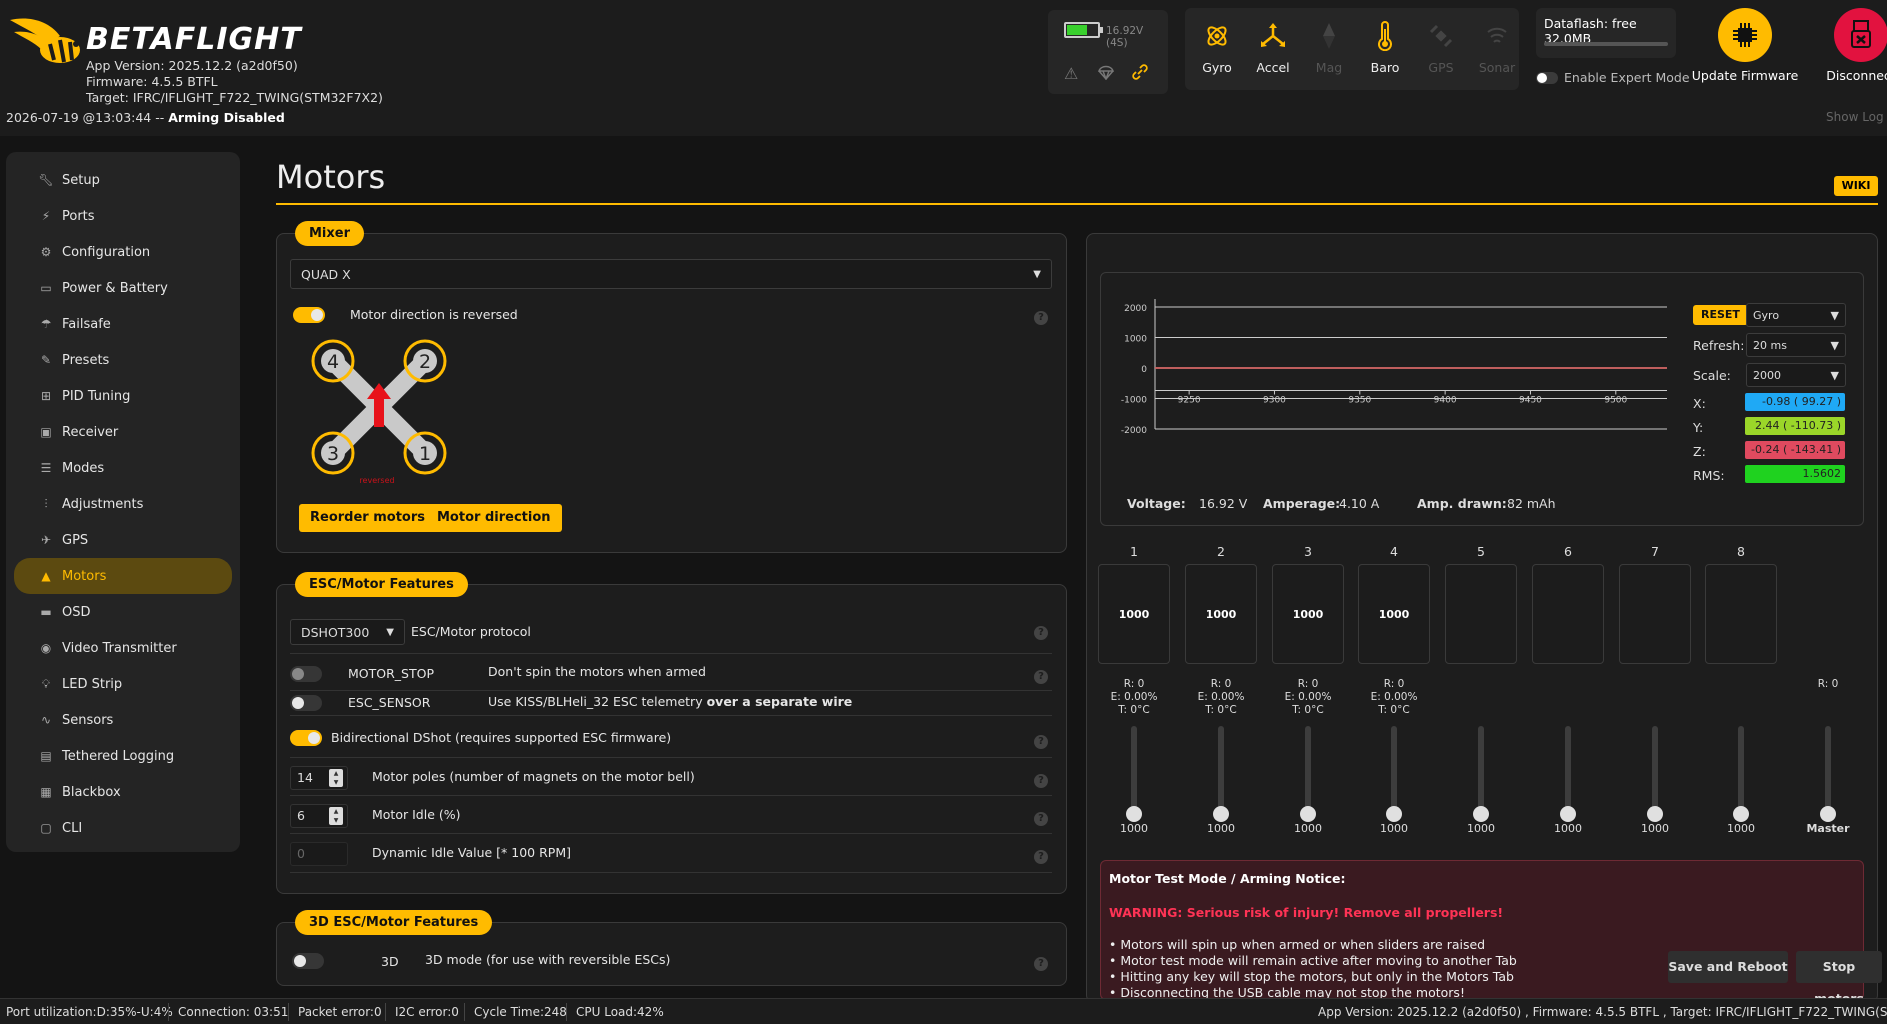  I want to click on sonar-icon, so click(1497, 35).